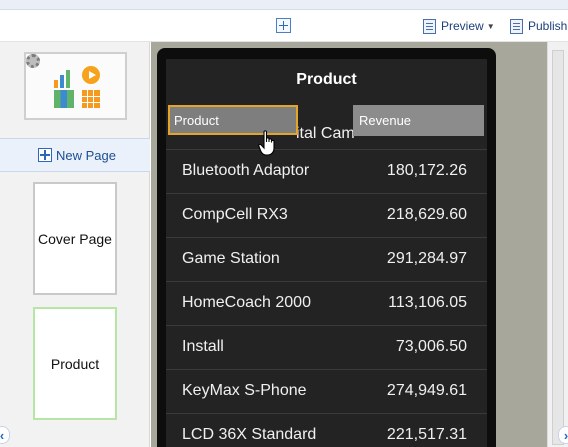 This screenshot has width=568, height=447. I want to click on publish-button: Publish, so click(538, 26).